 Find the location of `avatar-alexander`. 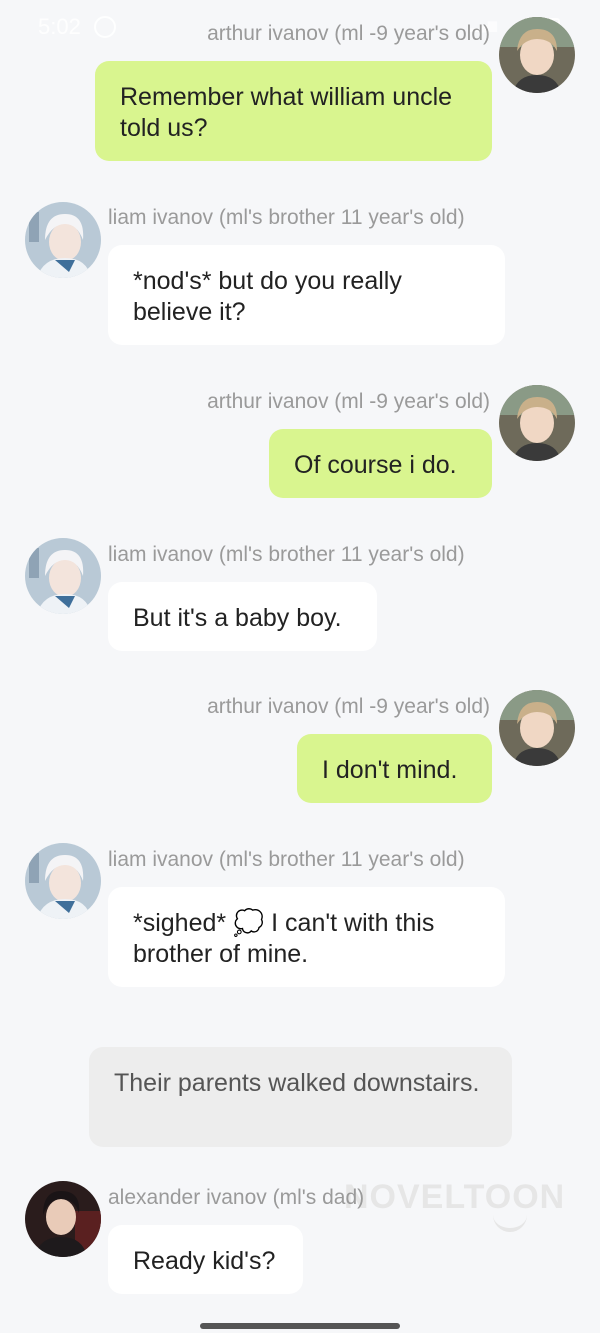

avatar-alexander is located at coordinates (63, 1219).